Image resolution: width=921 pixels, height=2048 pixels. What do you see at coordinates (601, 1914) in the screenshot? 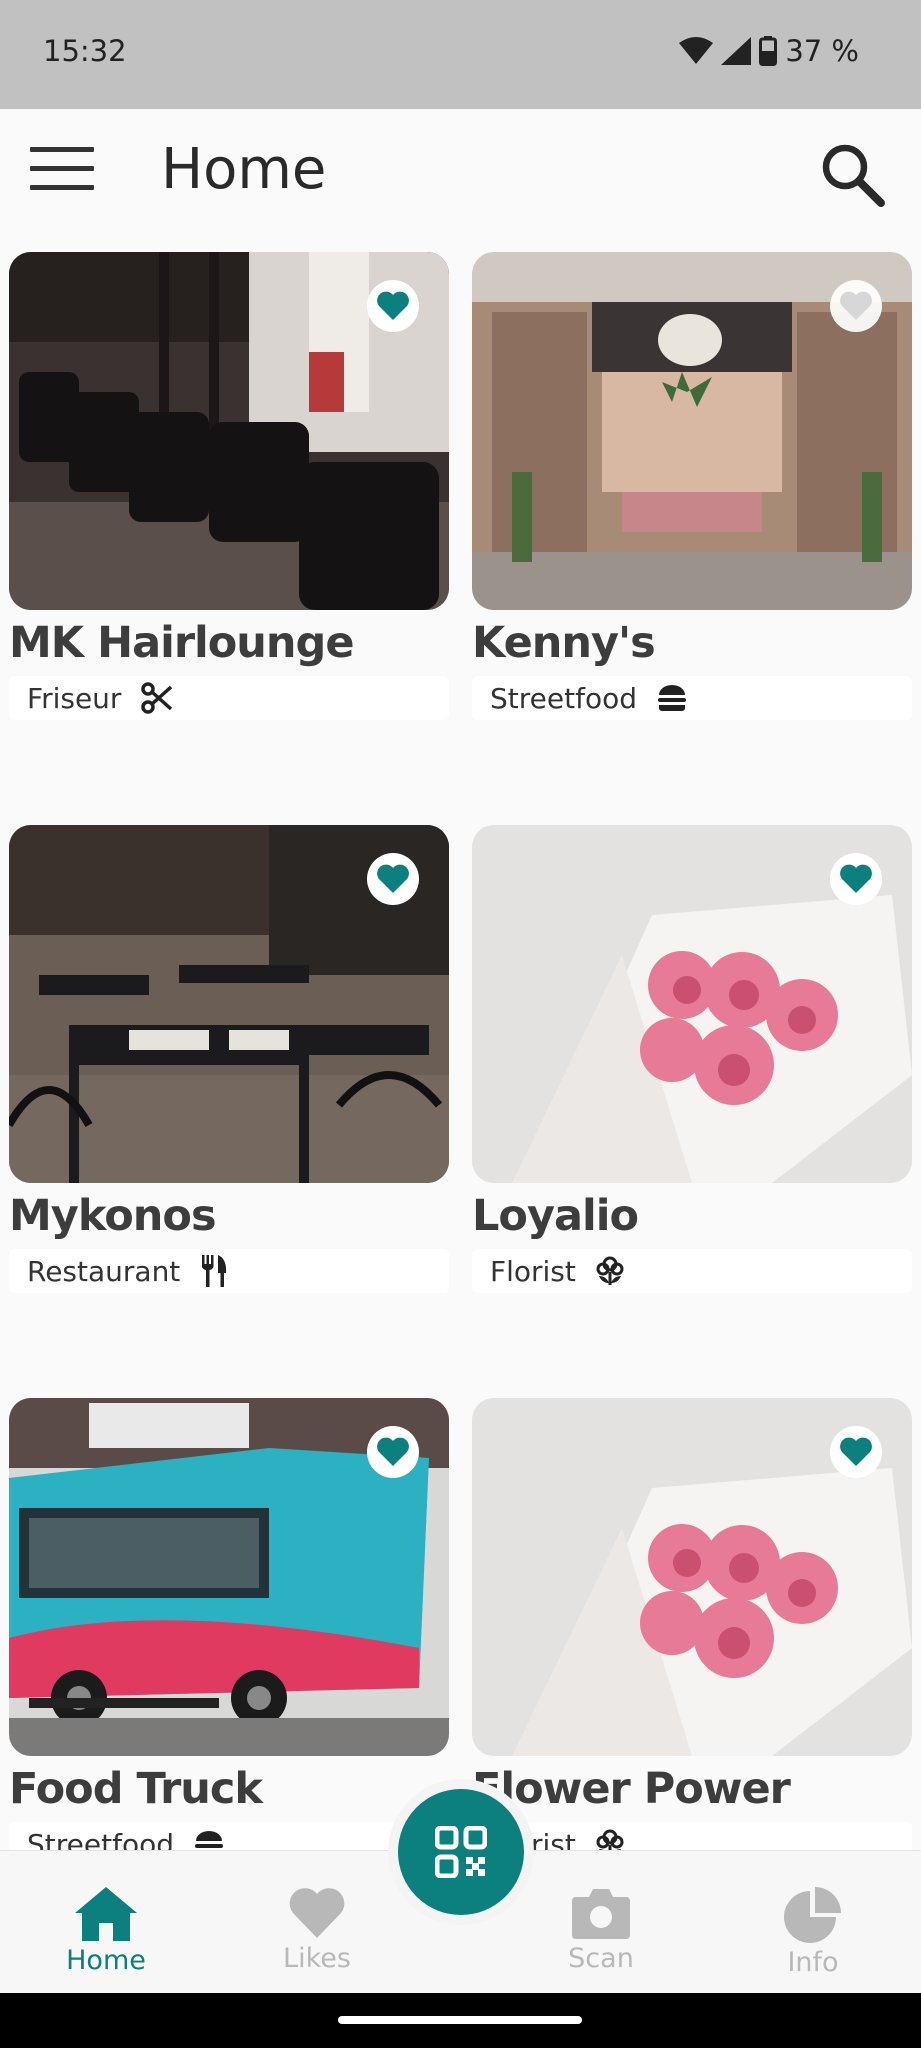
I see `camera-icon` at bounding box center [601, 1914].